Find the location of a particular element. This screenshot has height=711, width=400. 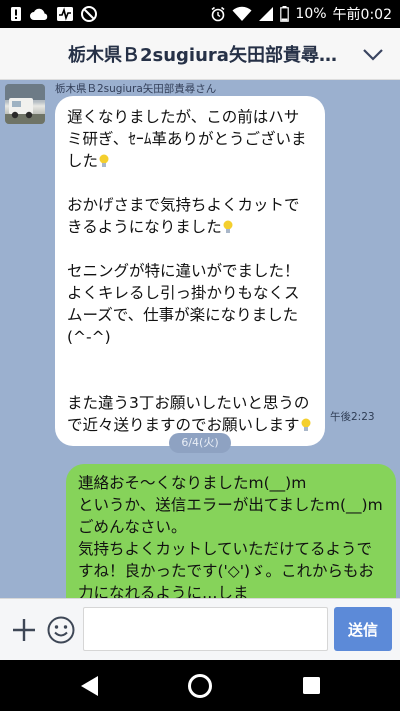

battery-icon is located at coordinates (285, 14).